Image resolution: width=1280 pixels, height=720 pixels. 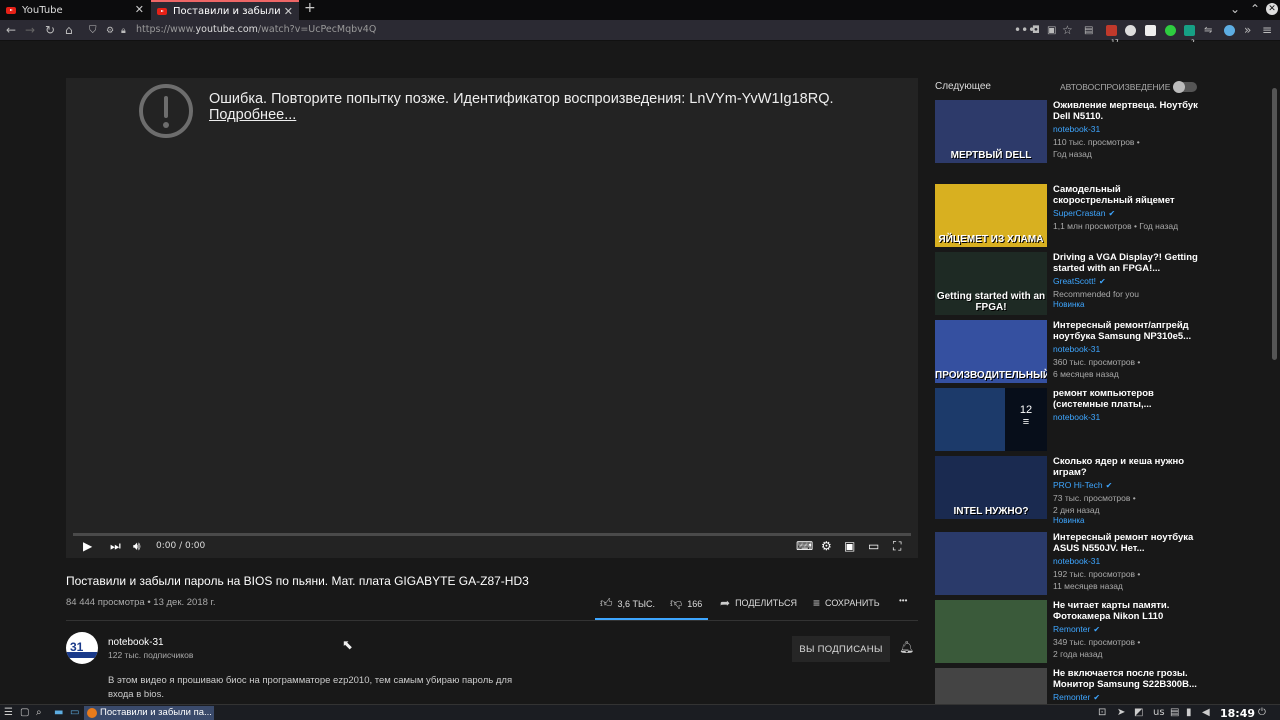 I want to click on more-actions-button: •••, so click(x=903, y=600).